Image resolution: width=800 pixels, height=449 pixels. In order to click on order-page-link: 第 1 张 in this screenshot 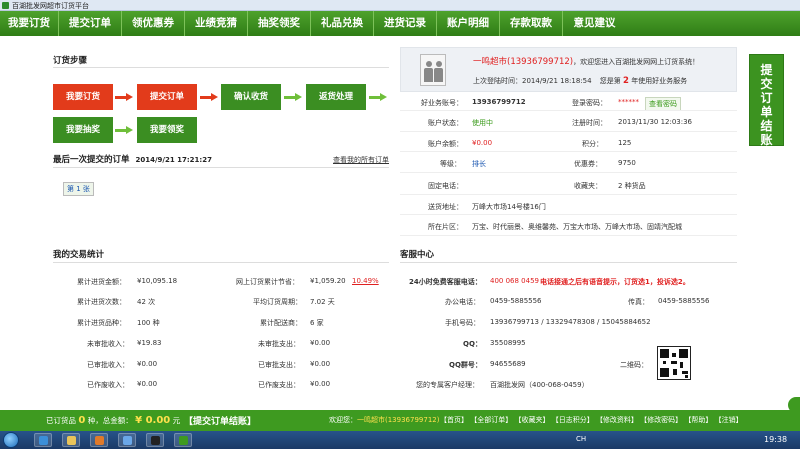, I will do `click(78, 189)`.